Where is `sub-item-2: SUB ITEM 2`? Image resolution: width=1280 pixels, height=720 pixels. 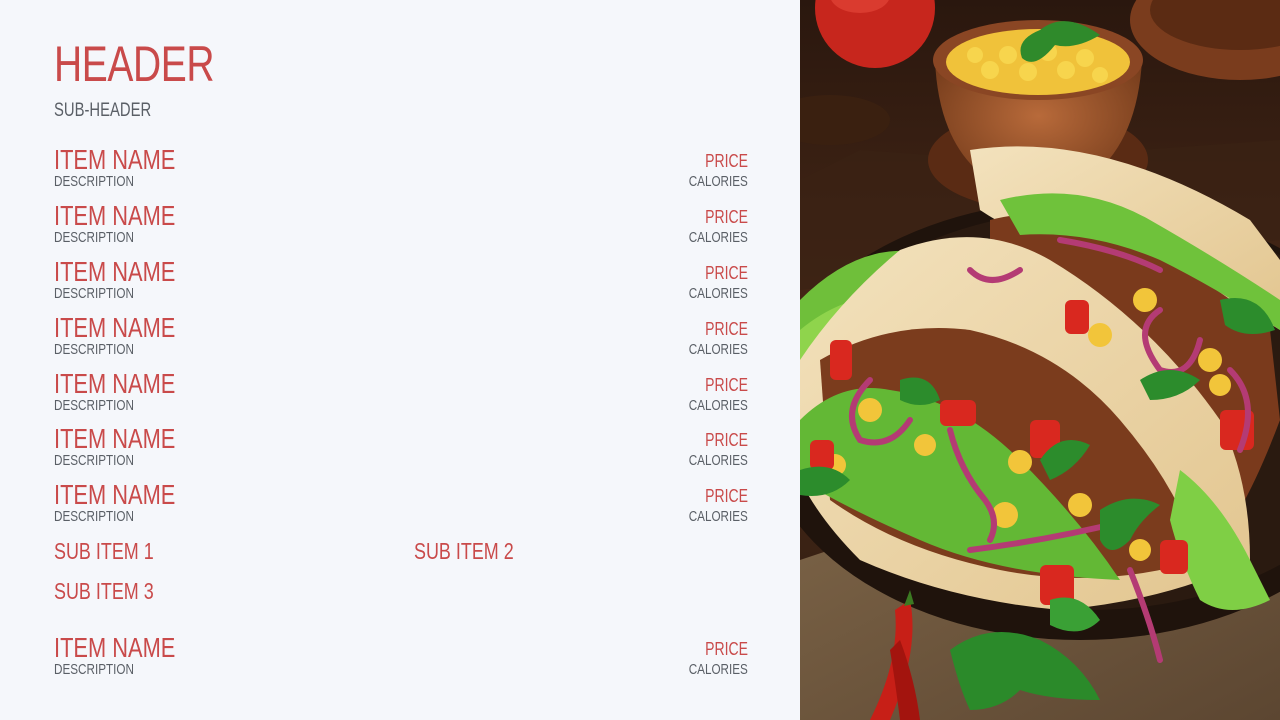 sub-item-2: SUB ITEM 2 is located at coordinates (464, 551).